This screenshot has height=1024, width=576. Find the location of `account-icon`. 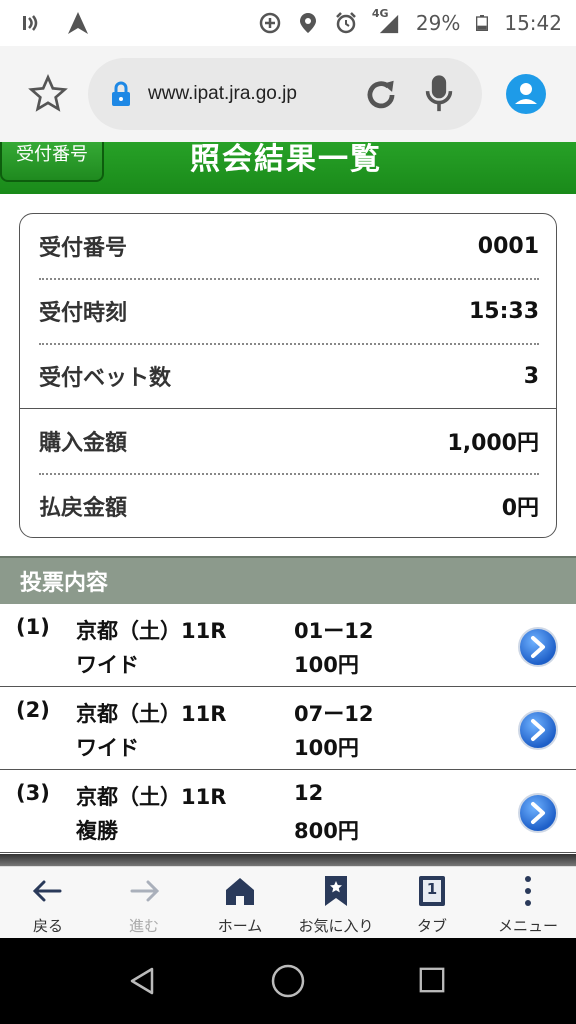

account-icon is located at coordinates (526, 94).